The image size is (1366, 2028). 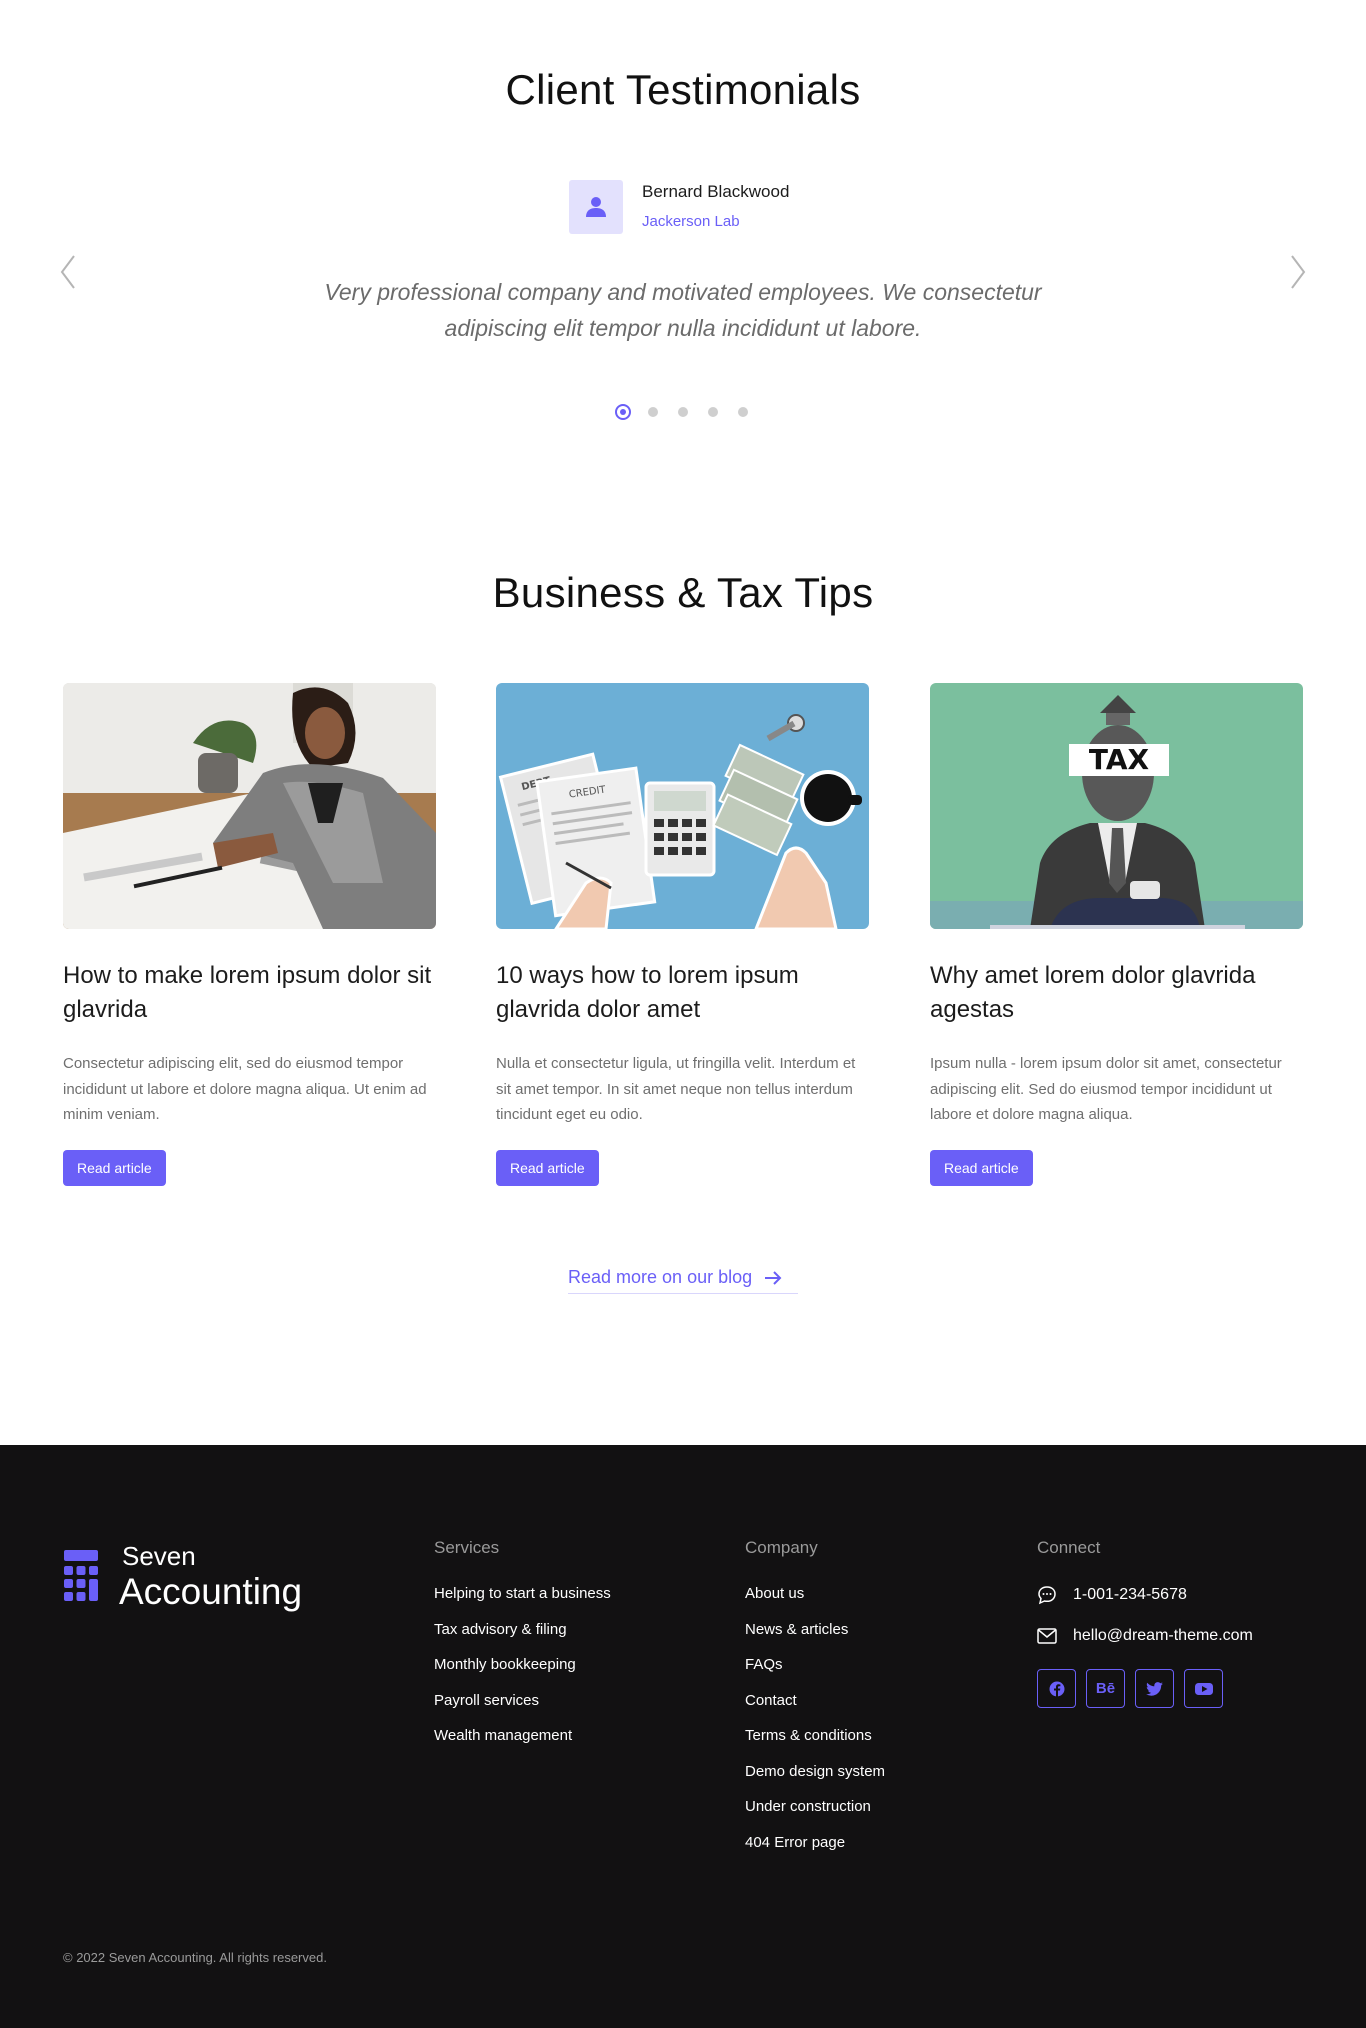 I want to click on read-more-blog-link: Read more on our blog, so click(x=683, y=1278).